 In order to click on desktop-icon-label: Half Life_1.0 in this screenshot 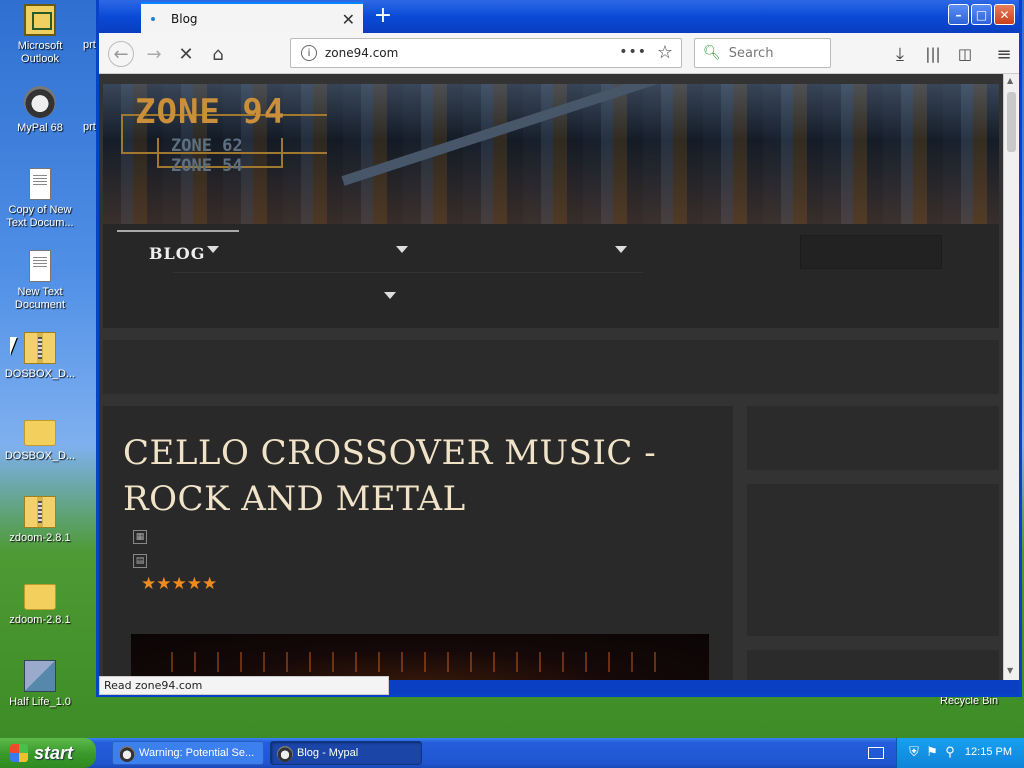, I will do `click(40, 702)`.